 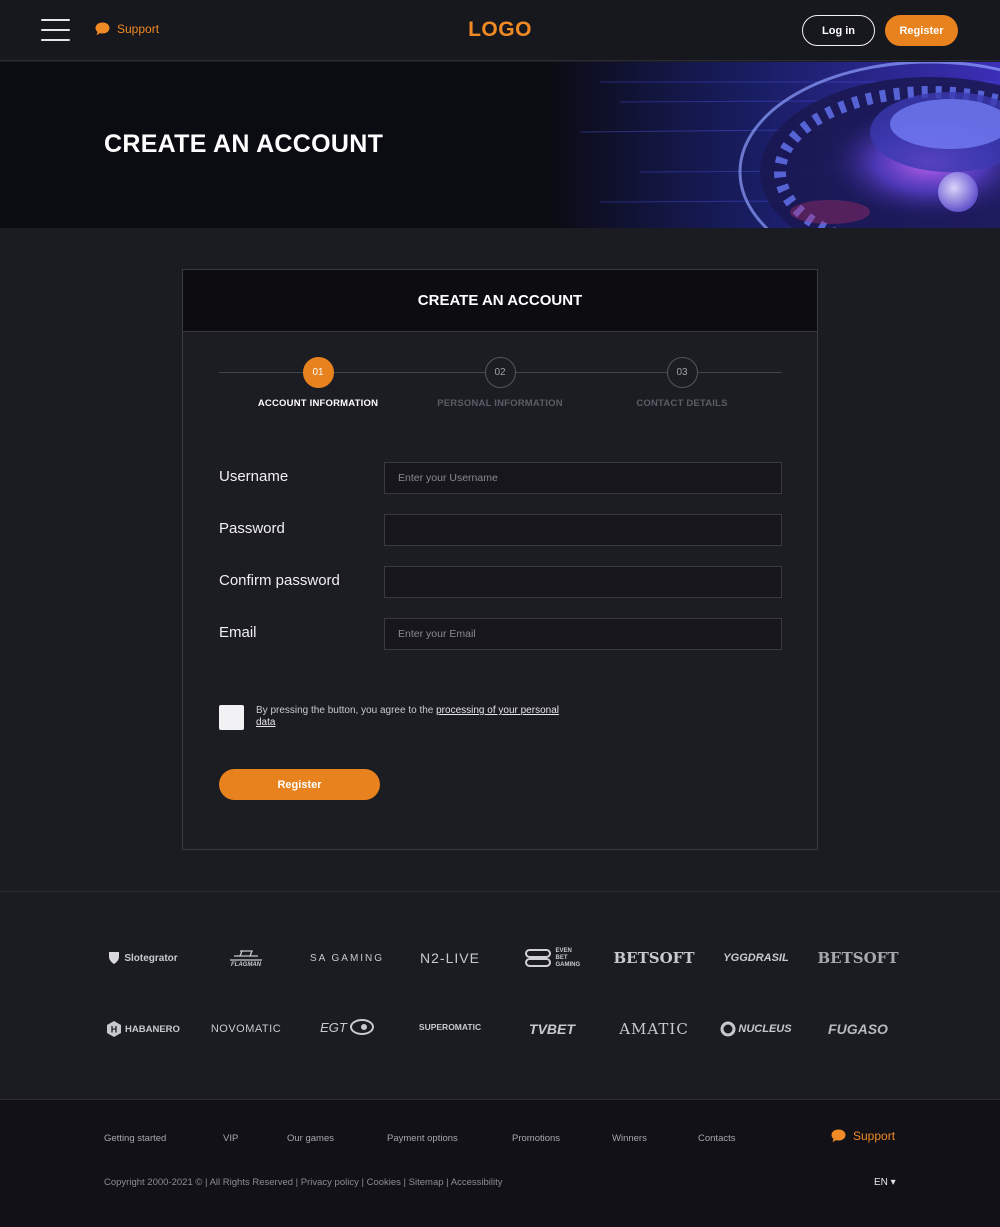 I want to click on provider-logo: SUPEROMATIC, so click(x=450, y=1027).